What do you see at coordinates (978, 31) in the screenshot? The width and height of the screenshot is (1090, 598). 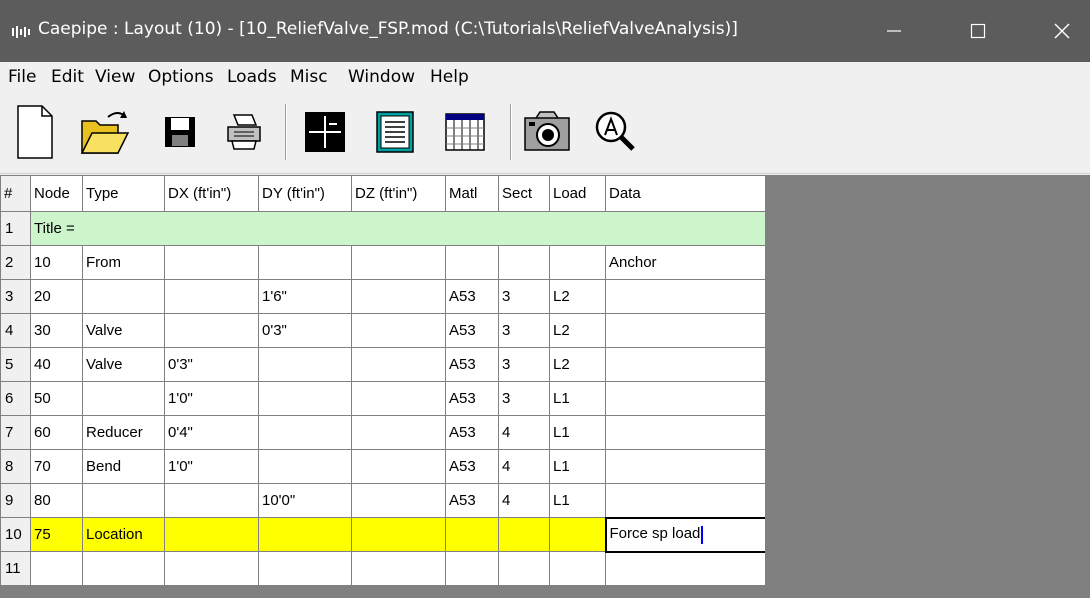 I see `maximize-button` at bounding box center [978, 31].